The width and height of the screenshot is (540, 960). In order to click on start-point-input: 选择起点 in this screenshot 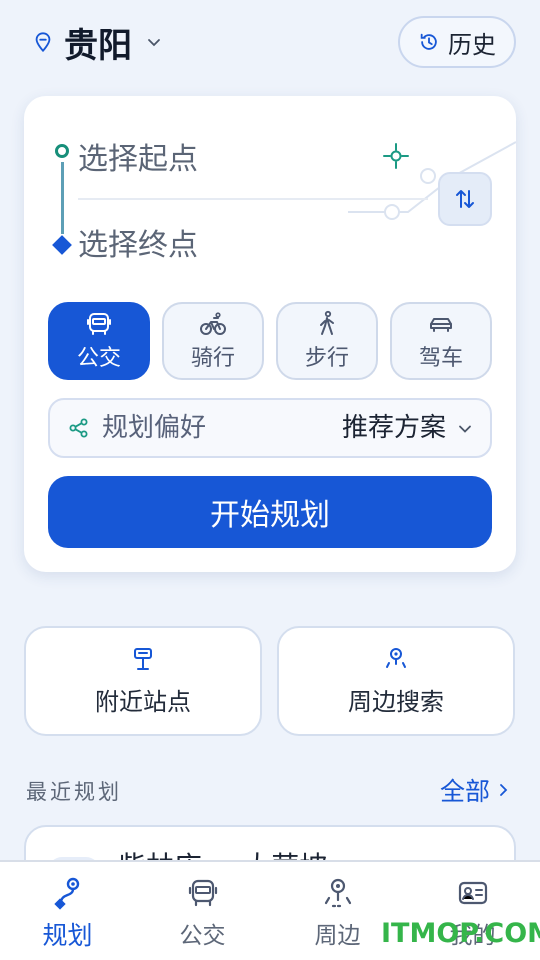, I will do `click(223, 156)`.